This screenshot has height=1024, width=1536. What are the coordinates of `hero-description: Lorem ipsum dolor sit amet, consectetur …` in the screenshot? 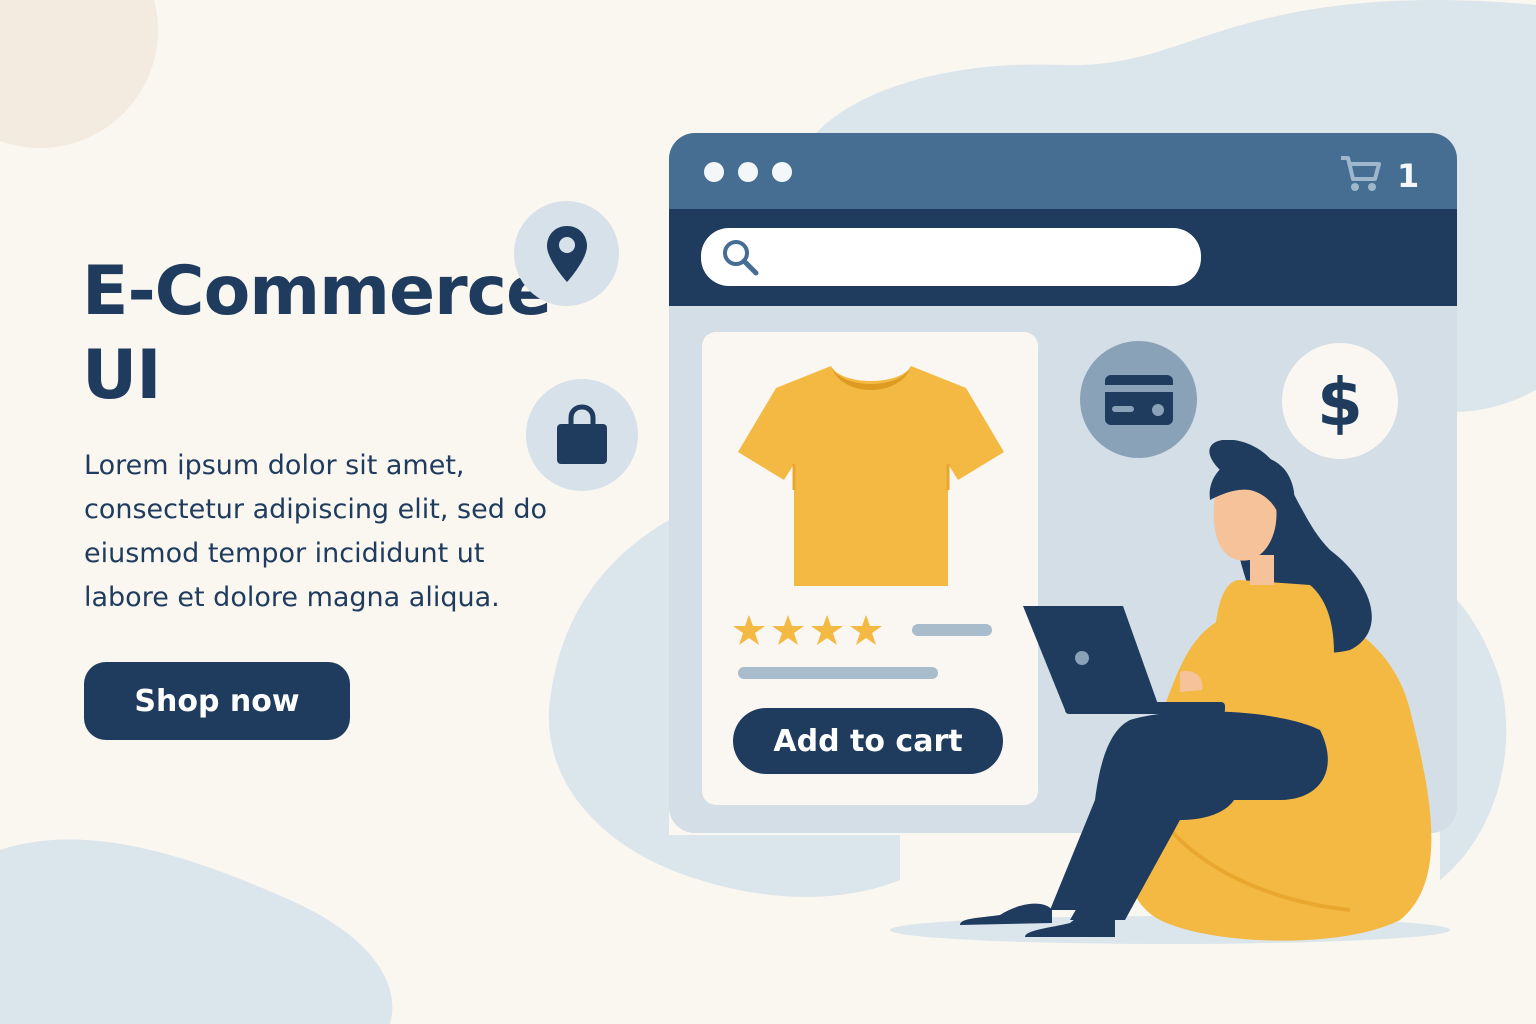 It's located at (316, 531).